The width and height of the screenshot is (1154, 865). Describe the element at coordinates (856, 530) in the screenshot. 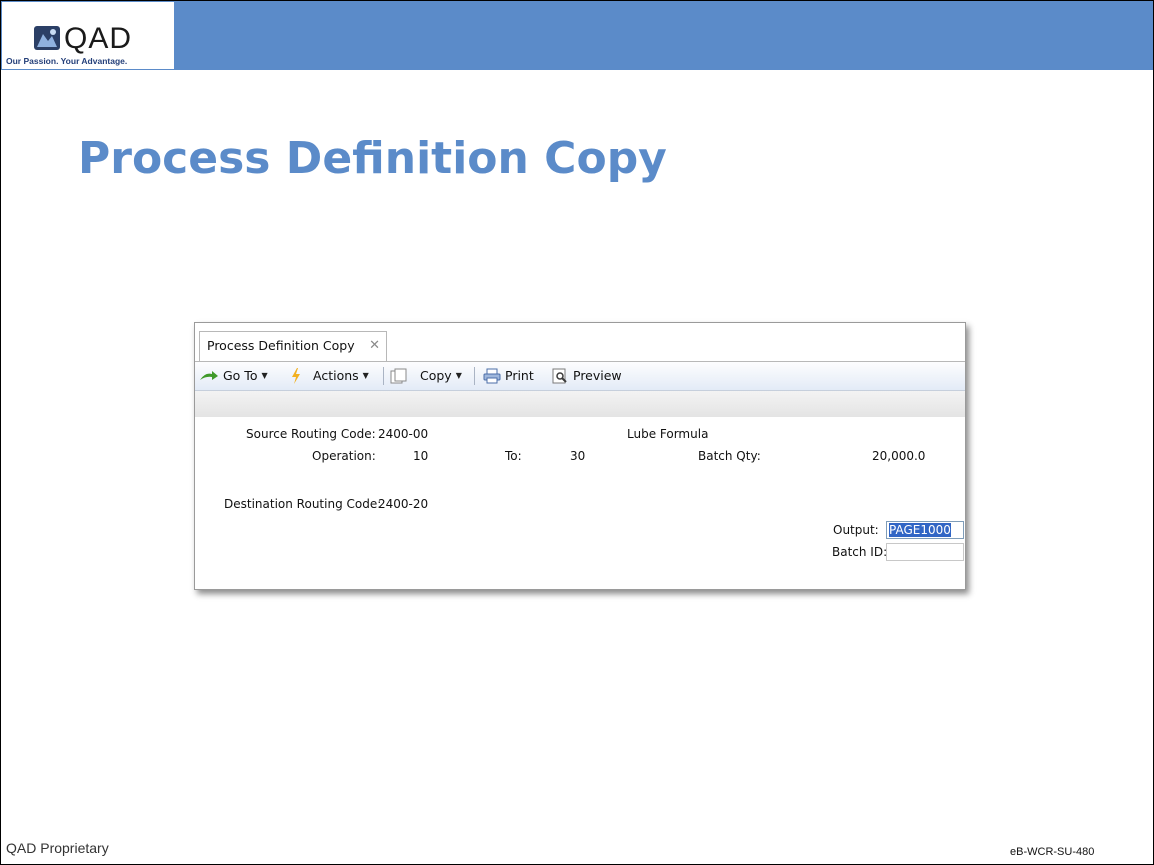

I see `output-label: Output:` at that location.